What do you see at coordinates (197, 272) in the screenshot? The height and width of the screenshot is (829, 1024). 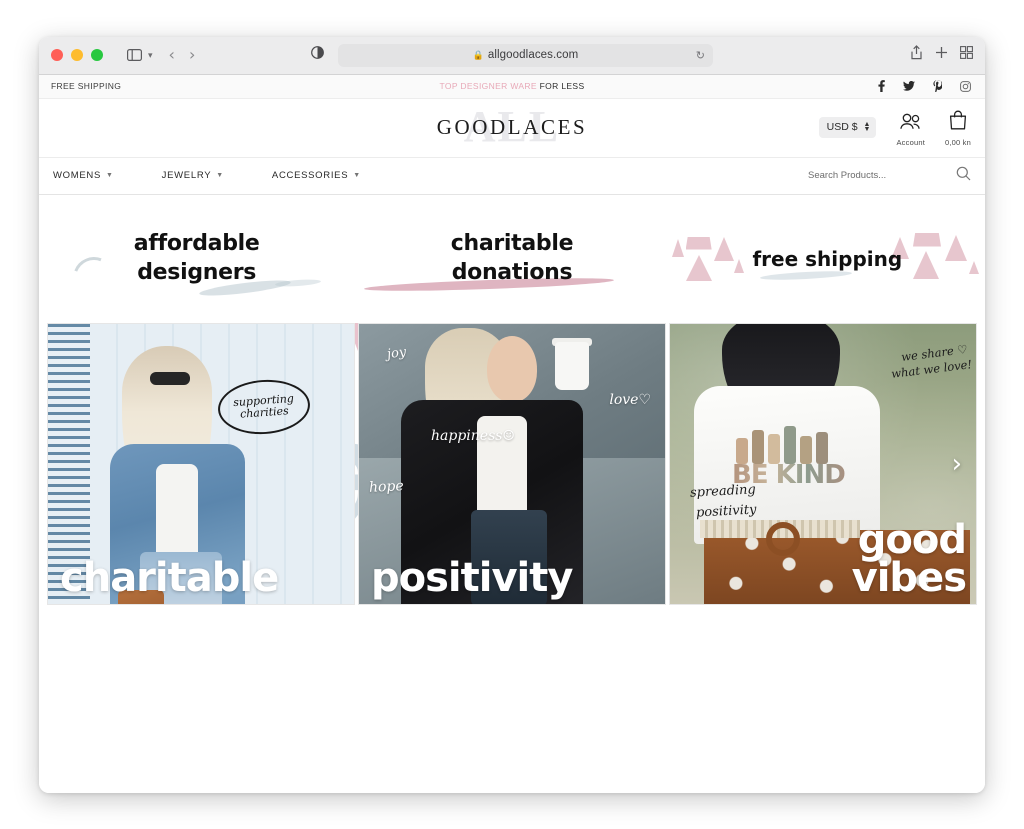 I see `feature-line-2: designers` at bounding box center [197, 272].